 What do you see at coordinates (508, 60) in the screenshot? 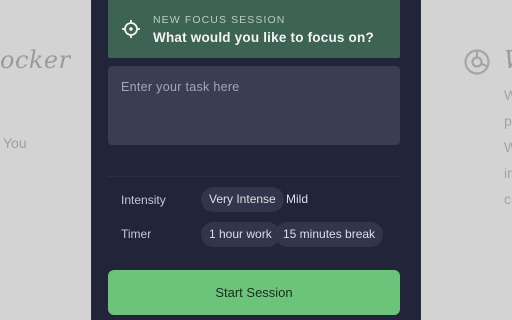
I see `background-right-title: W` at bounding box center [508, 60].